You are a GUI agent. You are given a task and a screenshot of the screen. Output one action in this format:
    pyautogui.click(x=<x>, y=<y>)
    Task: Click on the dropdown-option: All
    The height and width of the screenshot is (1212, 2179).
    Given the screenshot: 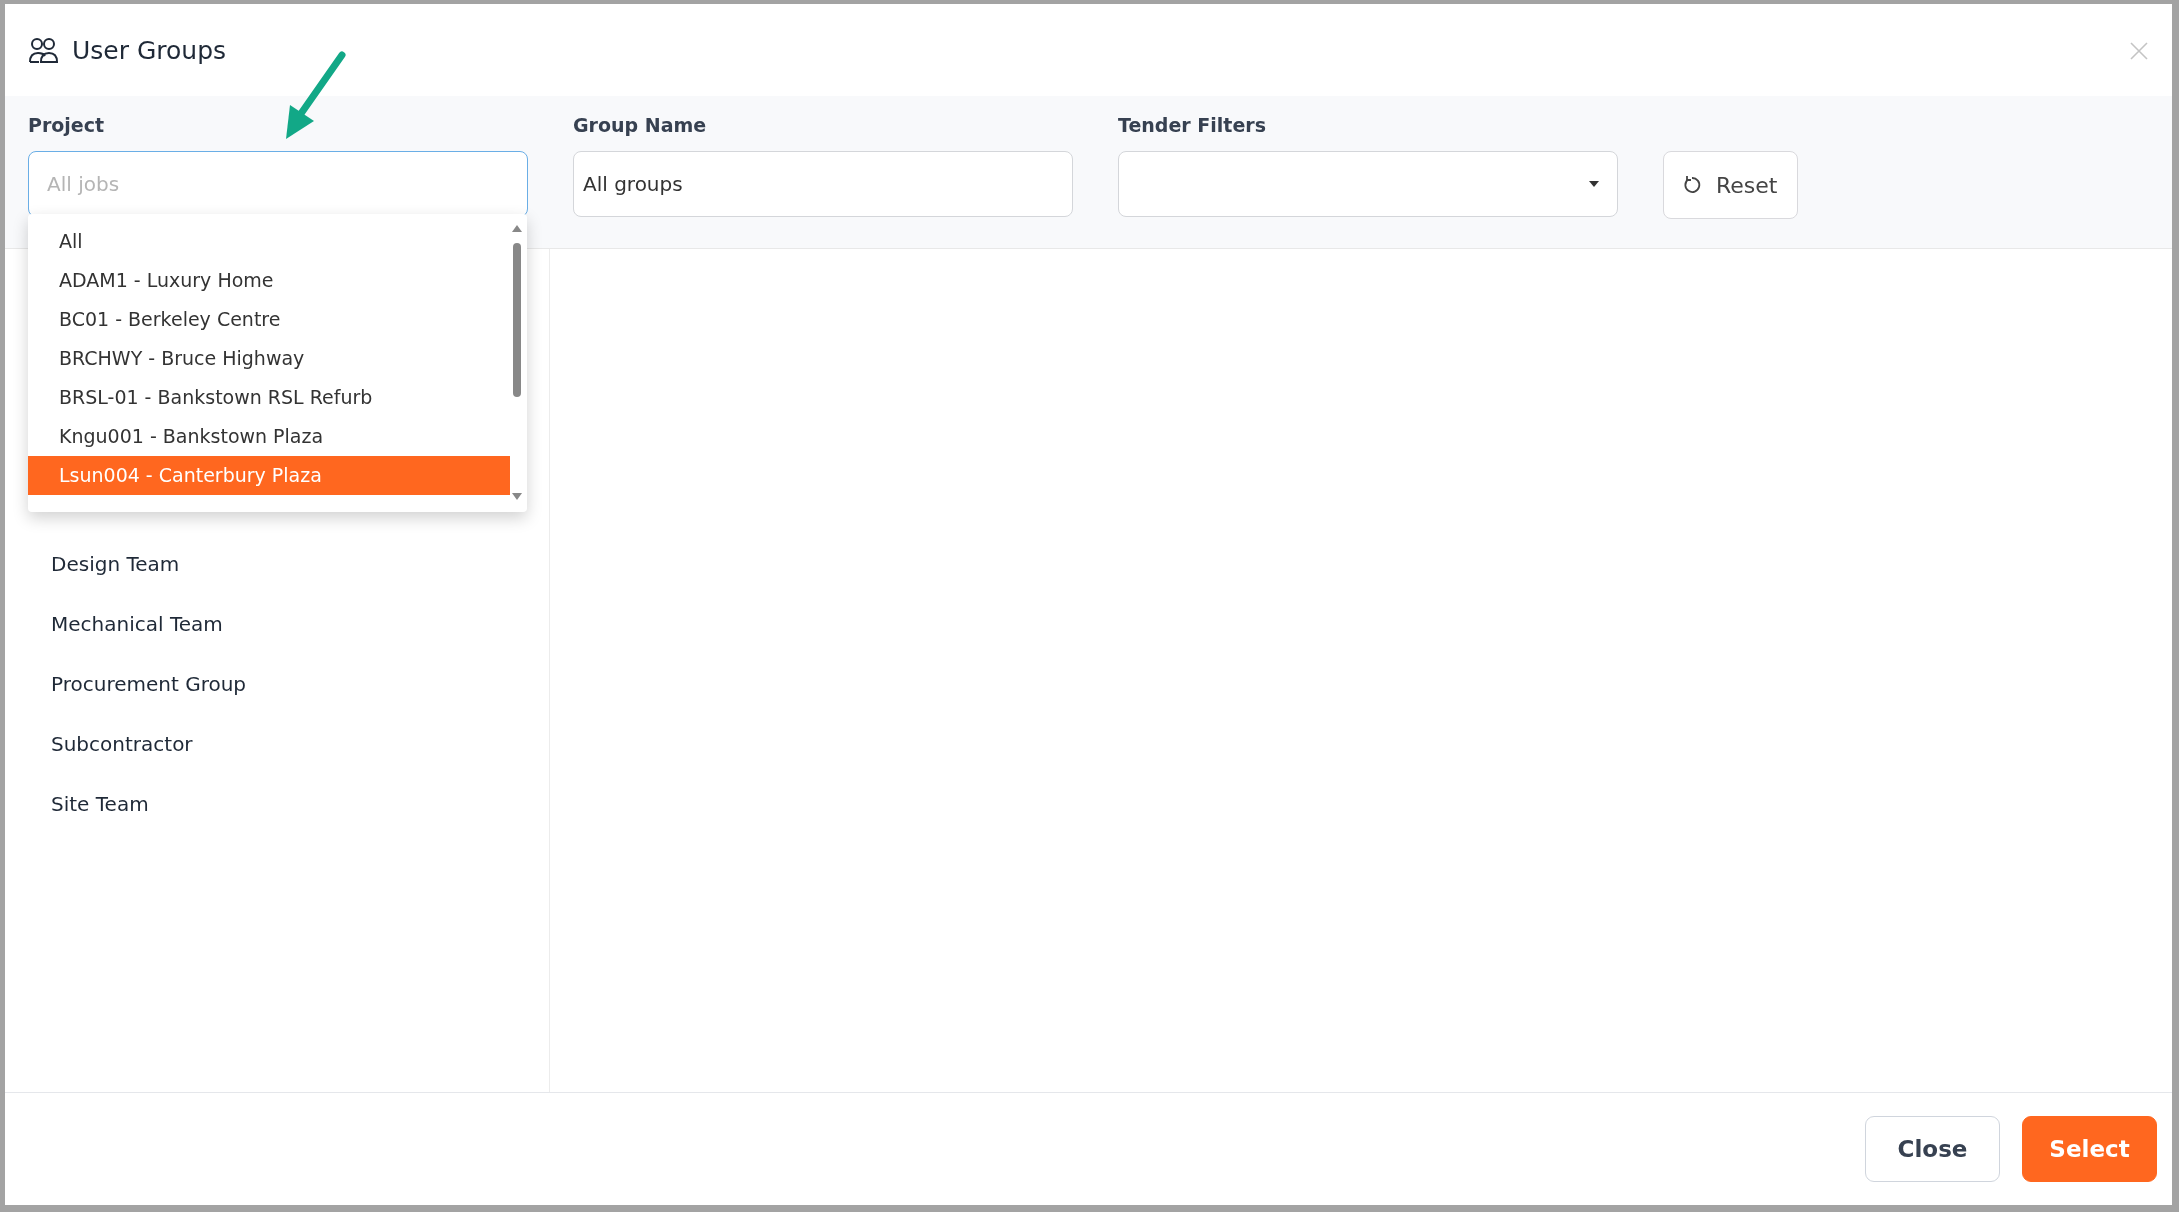 What is the action you would take?
    pyautogui.click(x=269, y=241)
    